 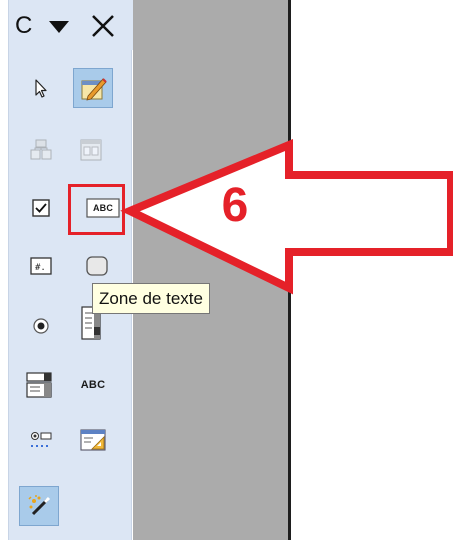 I want to click on step-number-label: 6, so click(x=235, y=205).